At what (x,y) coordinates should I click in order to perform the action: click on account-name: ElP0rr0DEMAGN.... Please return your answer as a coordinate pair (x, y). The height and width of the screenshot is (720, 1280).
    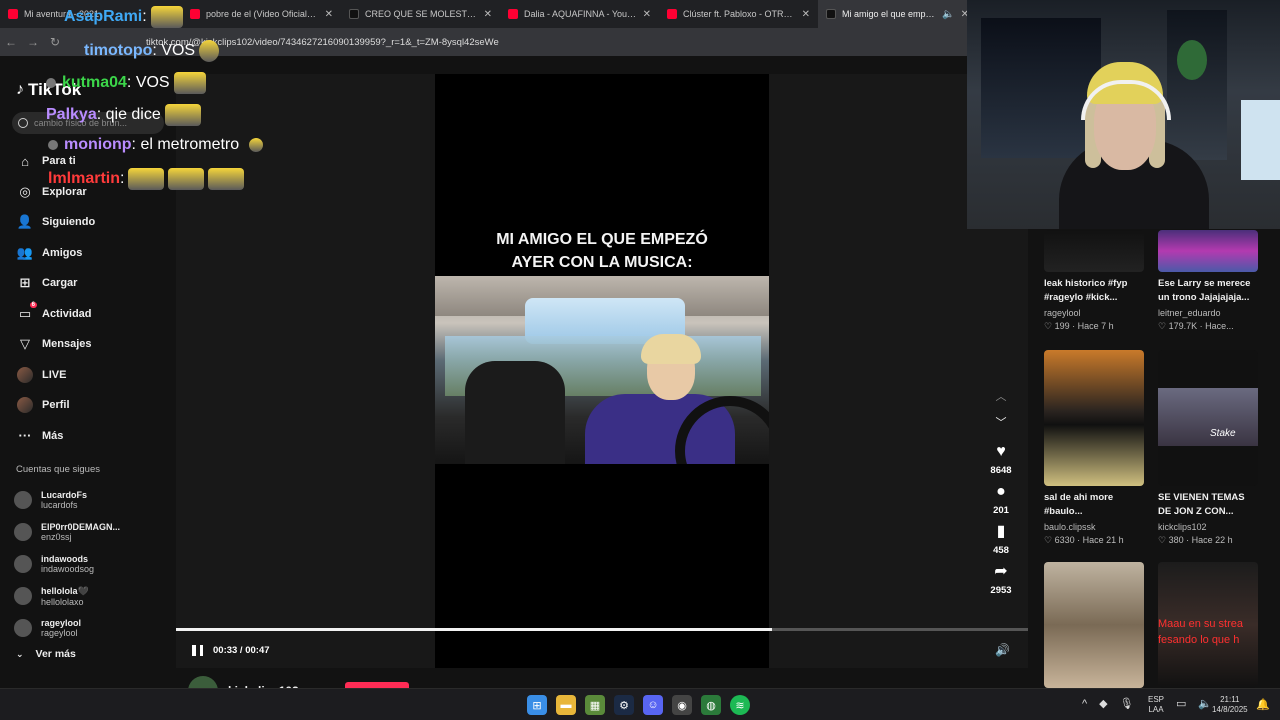
    Looking at the image, I should click on (81, 527).